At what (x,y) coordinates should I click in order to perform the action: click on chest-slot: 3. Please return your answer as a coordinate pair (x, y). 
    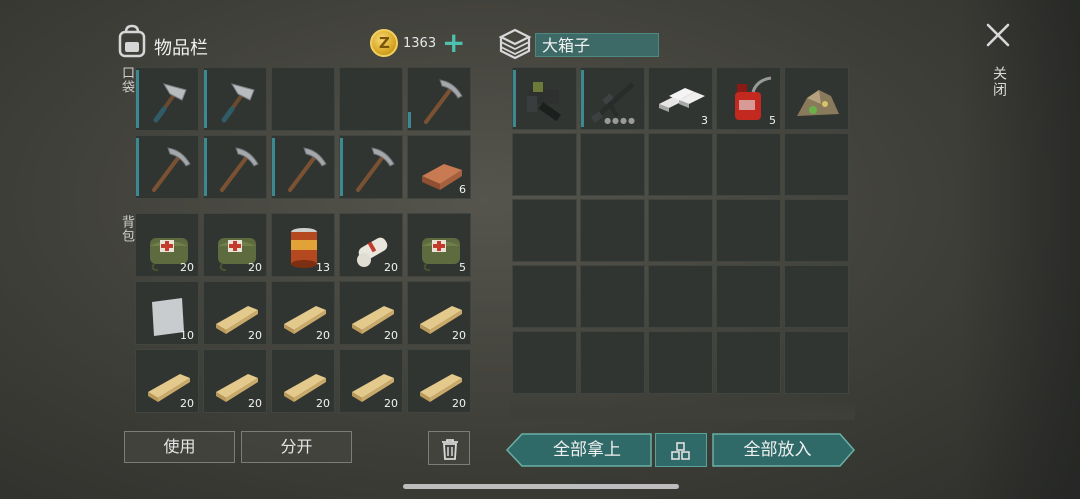
    Looking at the image, I should click on (680, 98).